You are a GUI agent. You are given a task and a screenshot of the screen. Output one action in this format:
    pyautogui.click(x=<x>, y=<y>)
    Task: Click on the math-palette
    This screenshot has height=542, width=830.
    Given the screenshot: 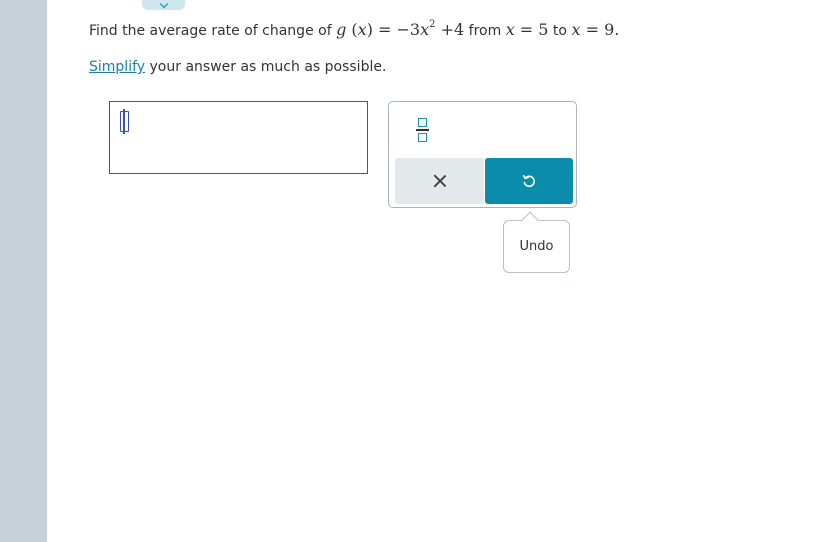 What is the action you would take?
    pyautogui.click(x=482, y=154)
    